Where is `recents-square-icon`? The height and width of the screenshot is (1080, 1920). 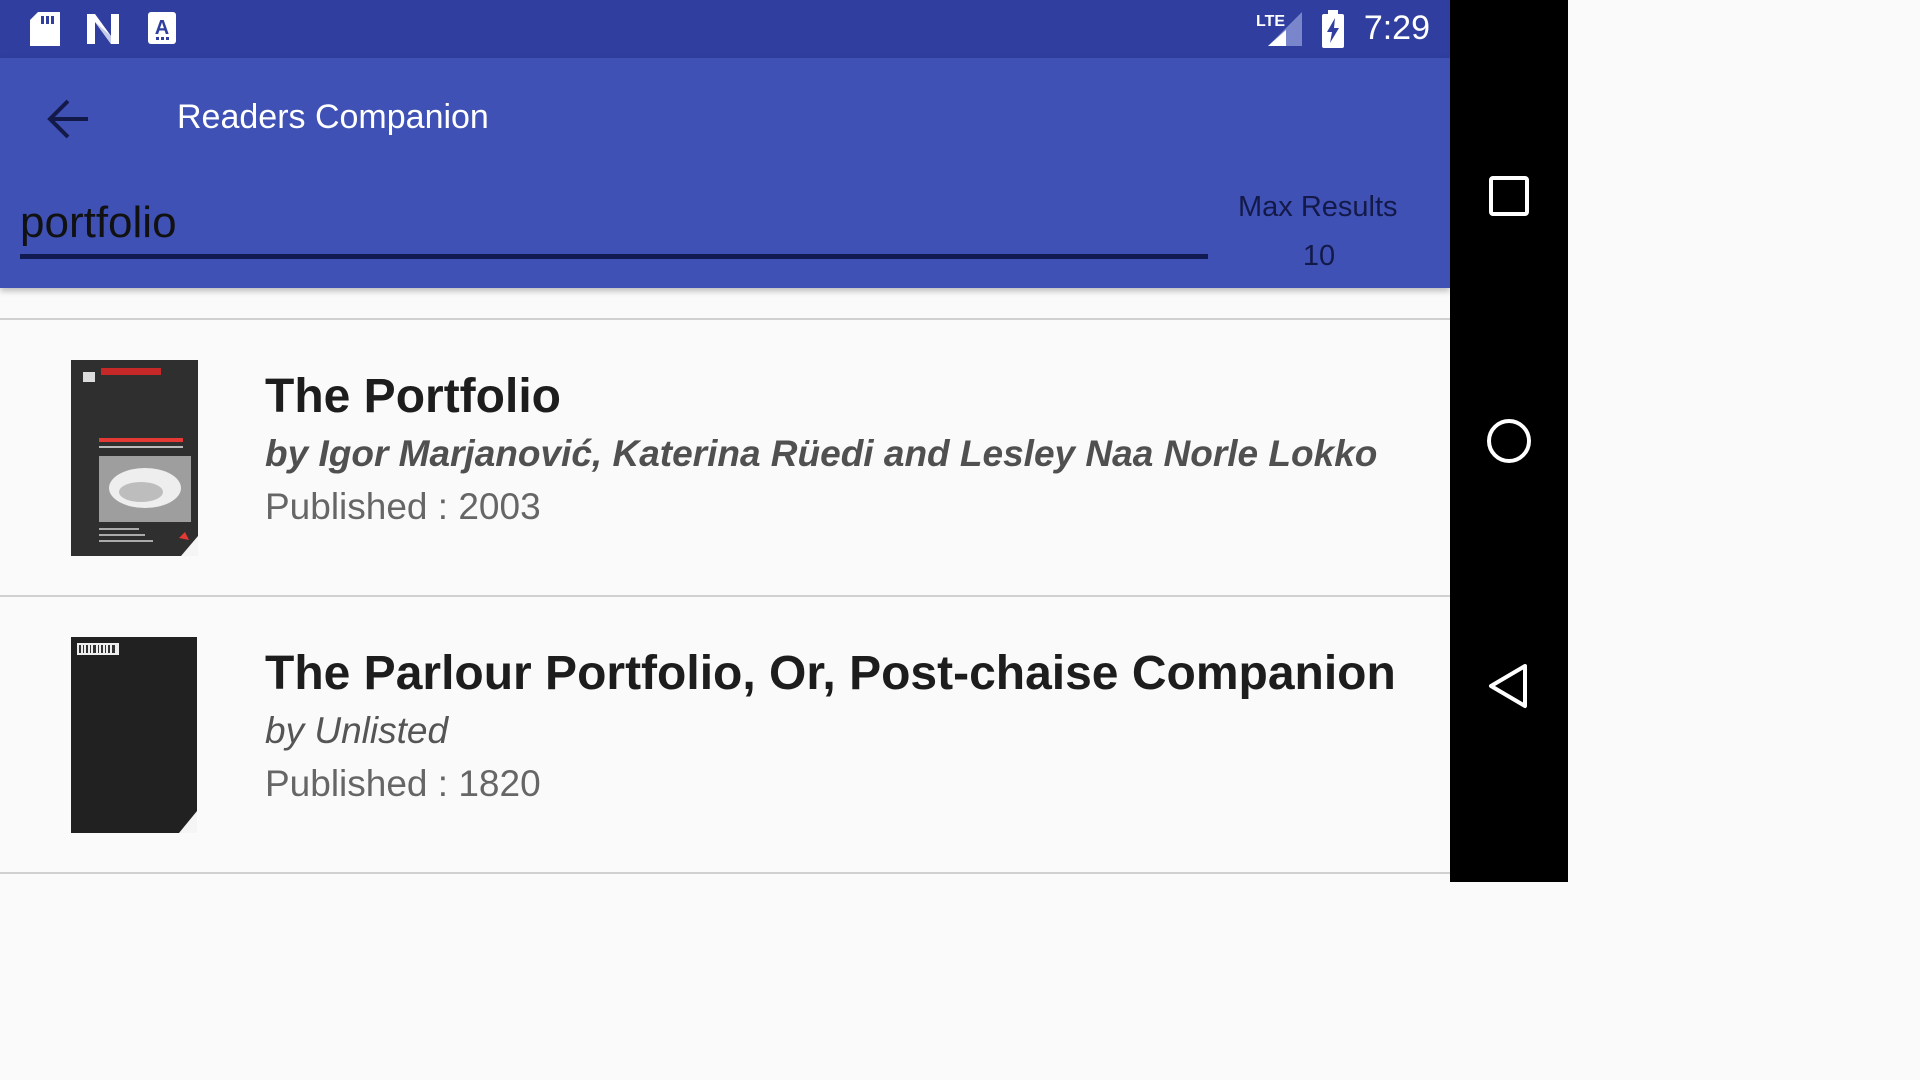
recents-square-icon is located at coordinates (1509, 203).